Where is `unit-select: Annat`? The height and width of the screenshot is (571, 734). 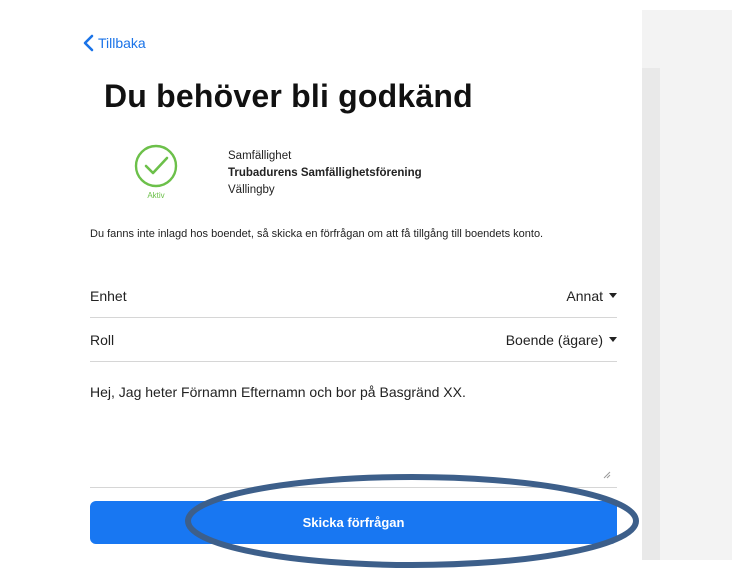
unit-select: Annat is located at coordinates (591, 296).